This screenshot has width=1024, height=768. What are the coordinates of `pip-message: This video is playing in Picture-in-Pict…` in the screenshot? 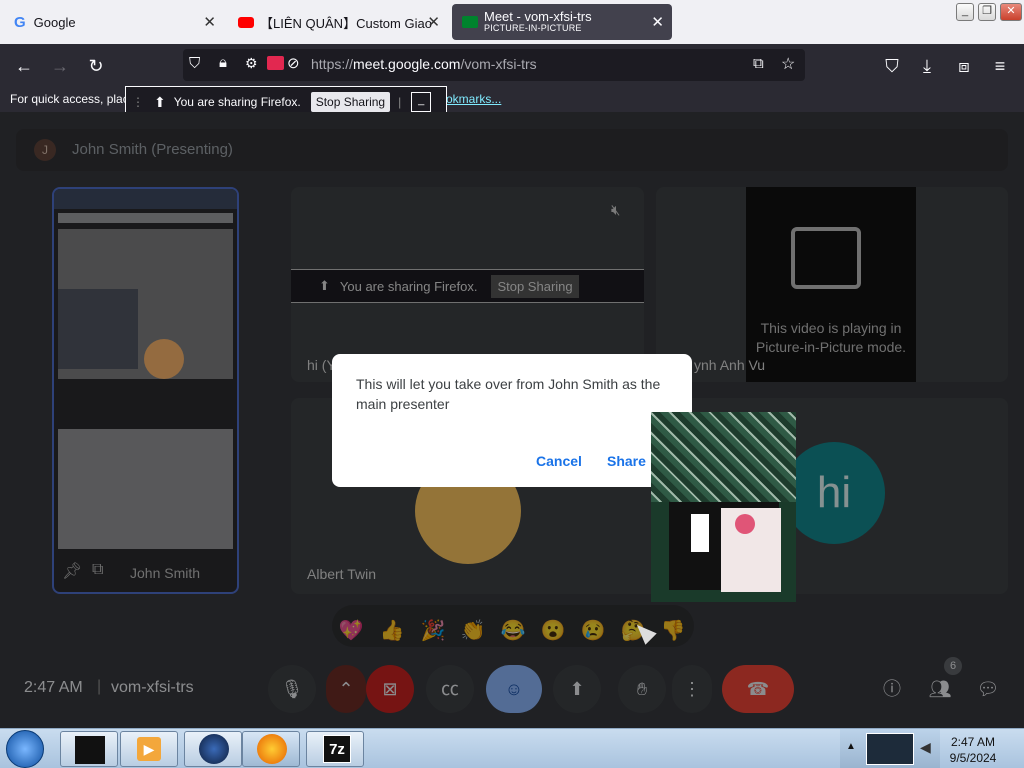 It's located at (831, 337).